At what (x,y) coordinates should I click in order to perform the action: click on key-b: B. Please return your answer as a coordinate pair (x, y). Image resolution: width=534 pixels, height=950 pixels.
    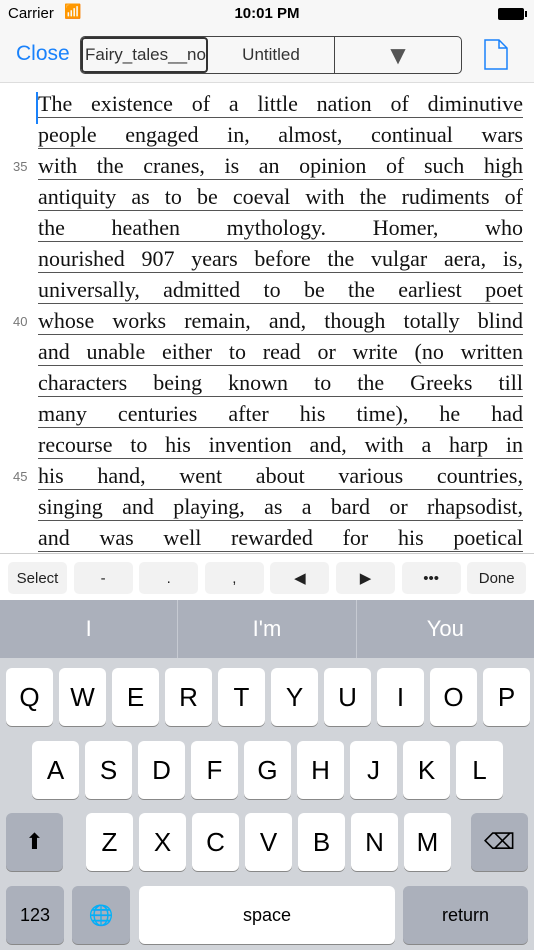
    Looking at the image, I should click on (321, 842).